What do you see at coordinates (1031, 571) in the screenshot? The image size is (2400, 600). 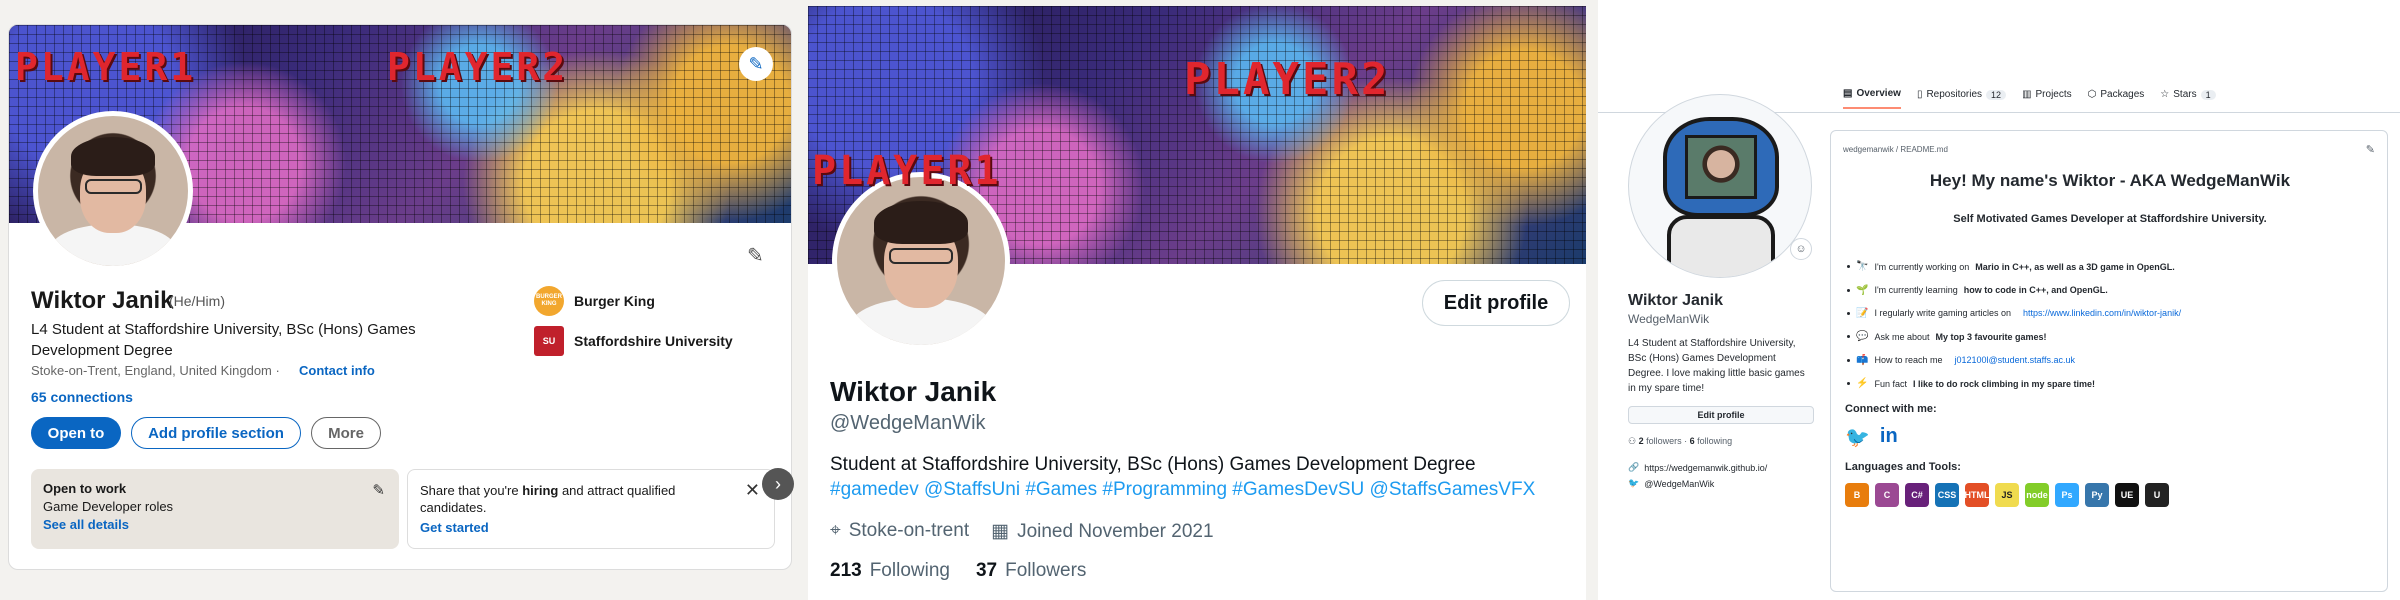 I see `followers-link: 37 Followers` at bounding box center [1031, 571].